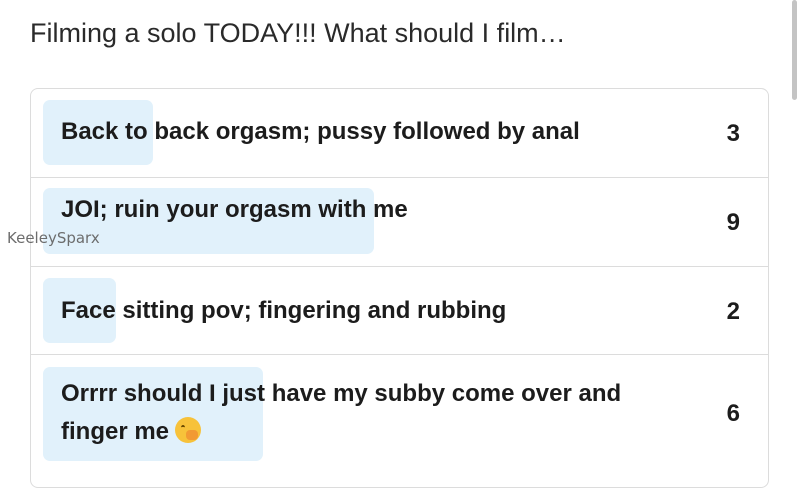  Describe the element at coordinates (284, 310) in the screenshot. I see `option-label: Face sitting pov; fingering and rubbing` at that location.